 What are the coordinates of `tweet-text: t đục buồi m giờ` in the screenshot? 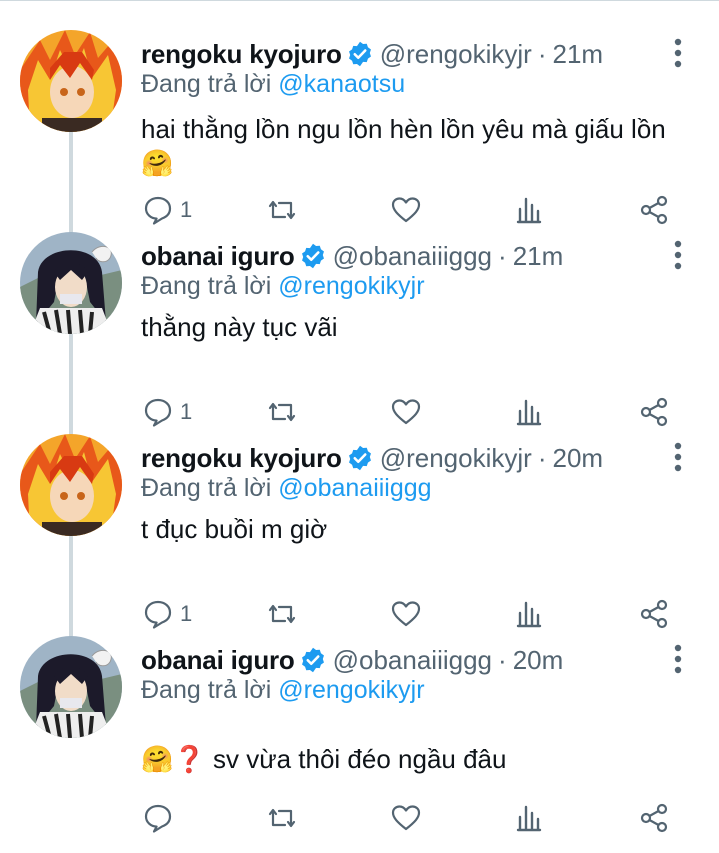 It's located at (234, 529).